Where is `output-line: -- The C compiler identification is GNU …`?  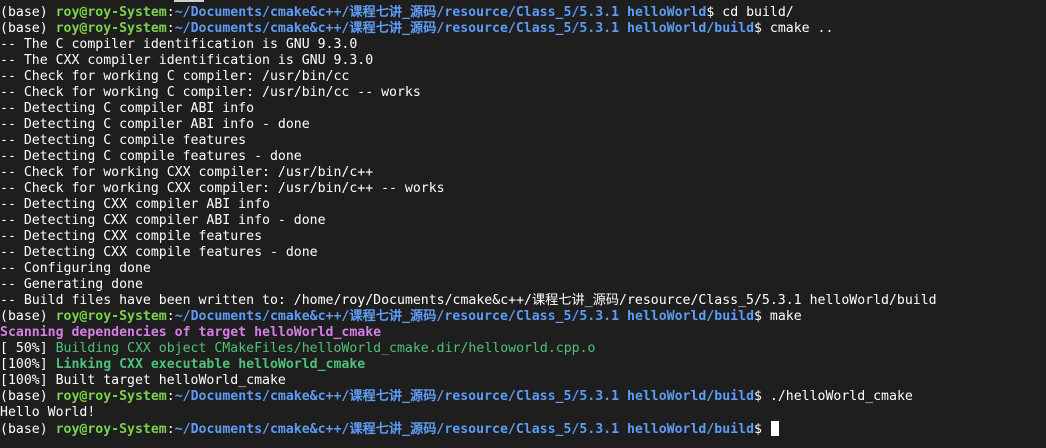 output-line: -- The C compiler identification is GNU … is located at coordinates (523, 45).